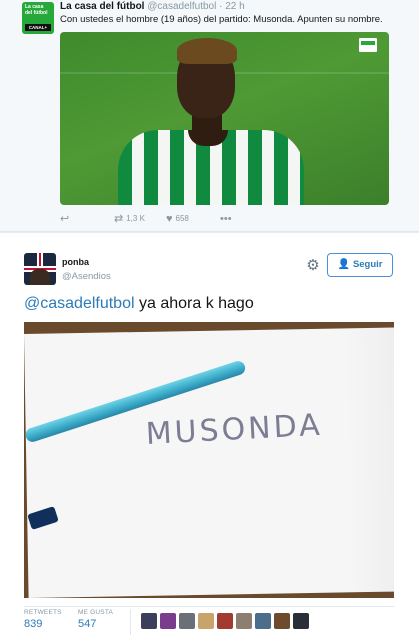  I want to click on follow-label: Seguir, so click(367, 264).